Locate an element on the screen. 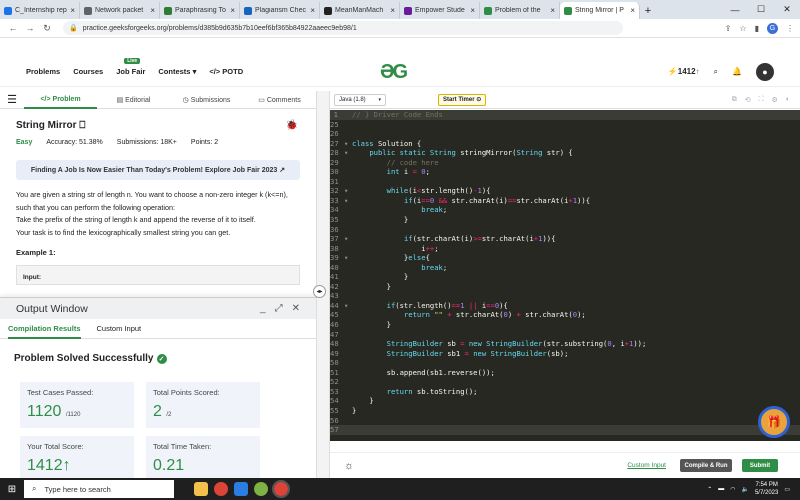 Image resolution: width=800 pixels, height=500 pixels. minimize-panel-icon: _ is located at coordinates (263, 308).